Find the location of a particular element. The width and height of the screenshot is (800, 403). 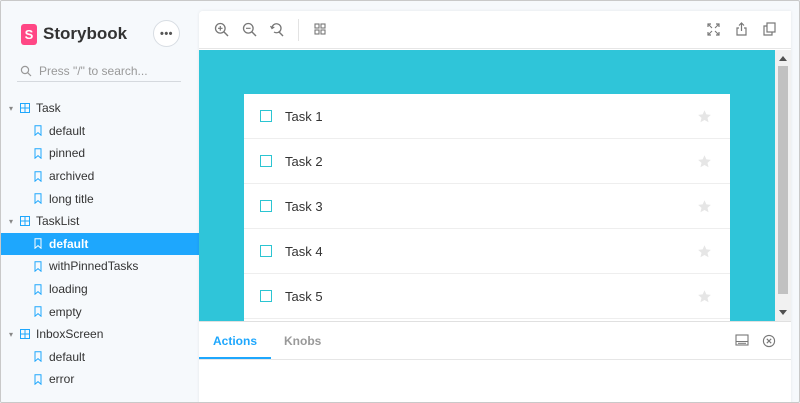

addons-panel: Actions Knobs is located at coordinates (495, 361).